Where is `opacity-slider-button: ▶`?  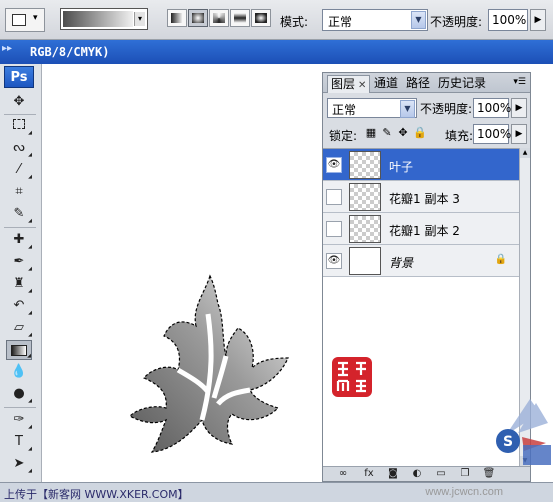
opacity-slider-button: ▶ is located at coordinates (538, 20).